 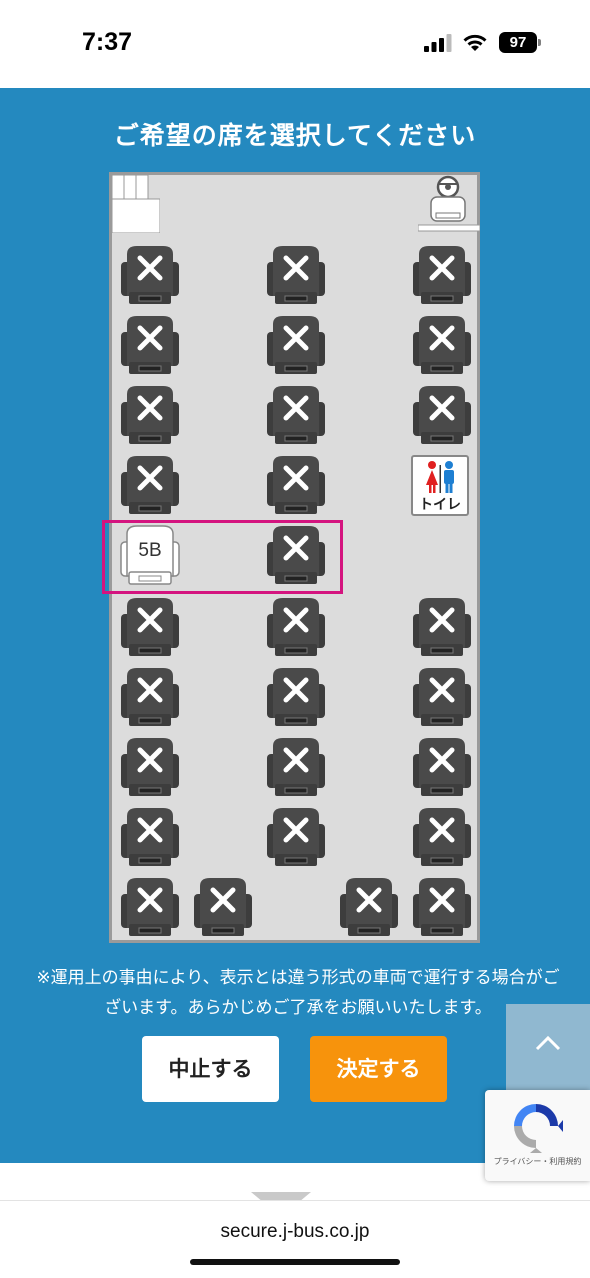 I want to click on stairs-icon, so click(x=136, y=204).